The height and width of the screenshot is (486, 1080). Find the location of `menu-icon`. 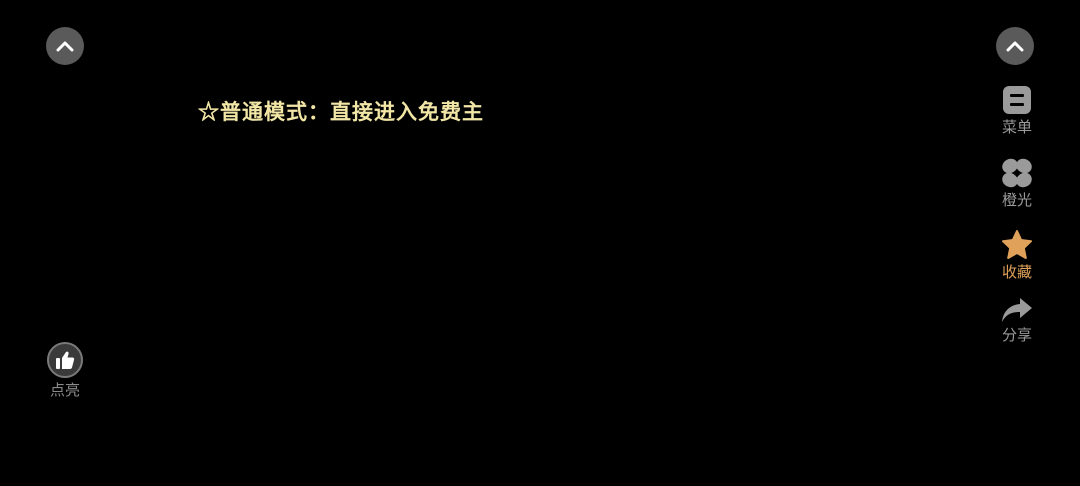

menu-icon is located at coordinates (1017, 100).